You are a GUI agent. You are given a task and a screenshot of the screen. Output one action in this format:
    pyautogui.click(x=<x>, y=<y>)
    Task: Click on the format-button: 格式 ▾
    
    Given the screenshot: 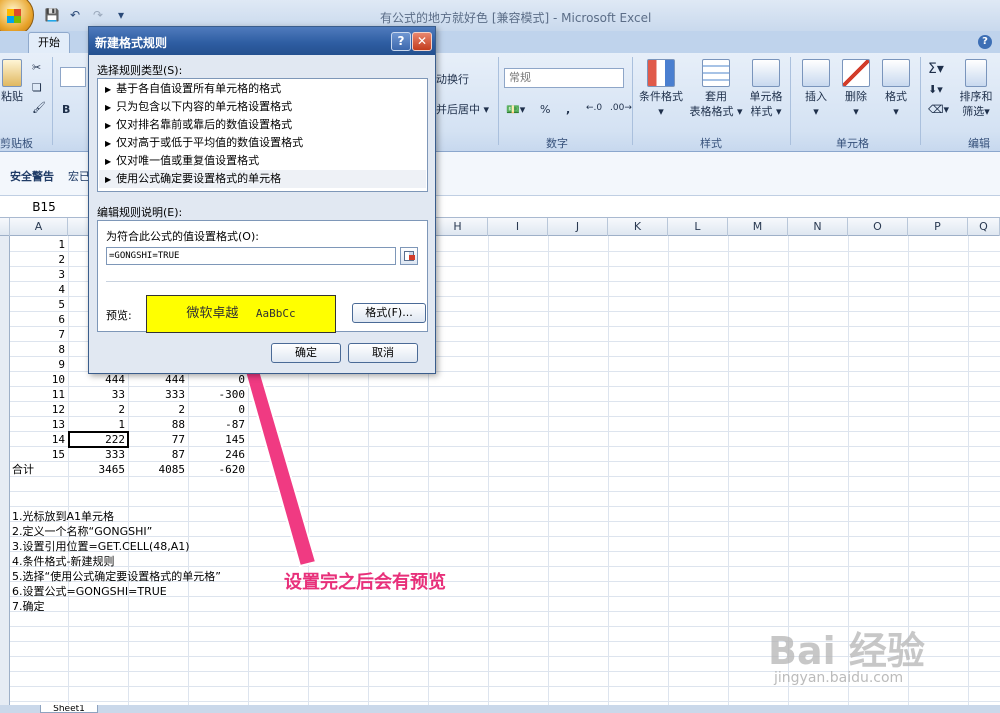 What is the action you would take?
    pyautogui.click(x=896, y=89)
    